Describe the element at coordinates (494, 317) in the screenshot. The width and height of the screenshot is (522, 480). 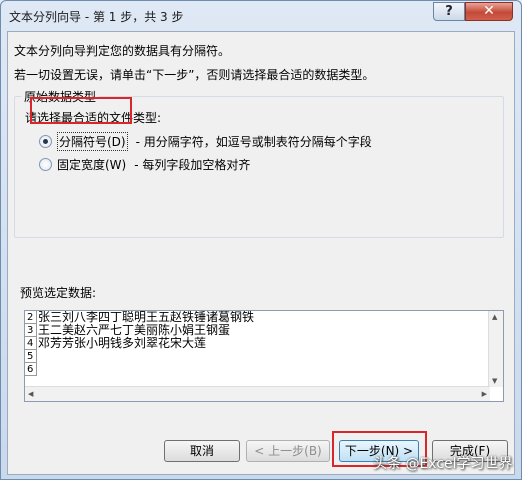
I see `scroll-up-icon: ▲` at that location.